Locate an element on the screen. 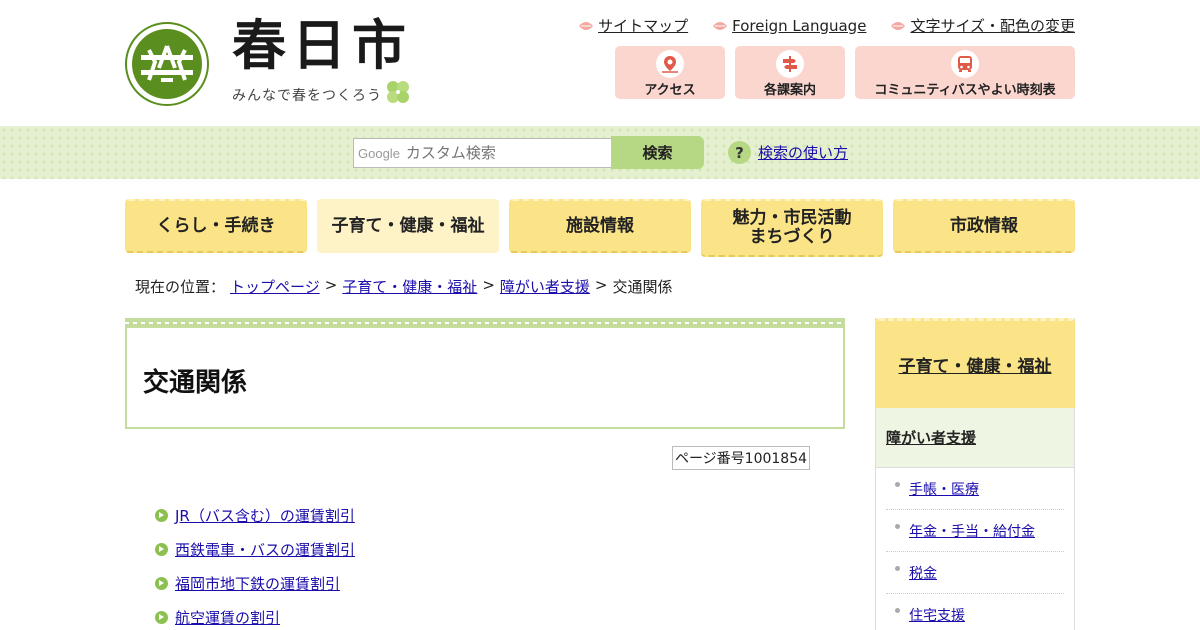 This screenshot has height=630, width=1200. breadcrumb-top: トップページ is located at coordinates (275, 286).